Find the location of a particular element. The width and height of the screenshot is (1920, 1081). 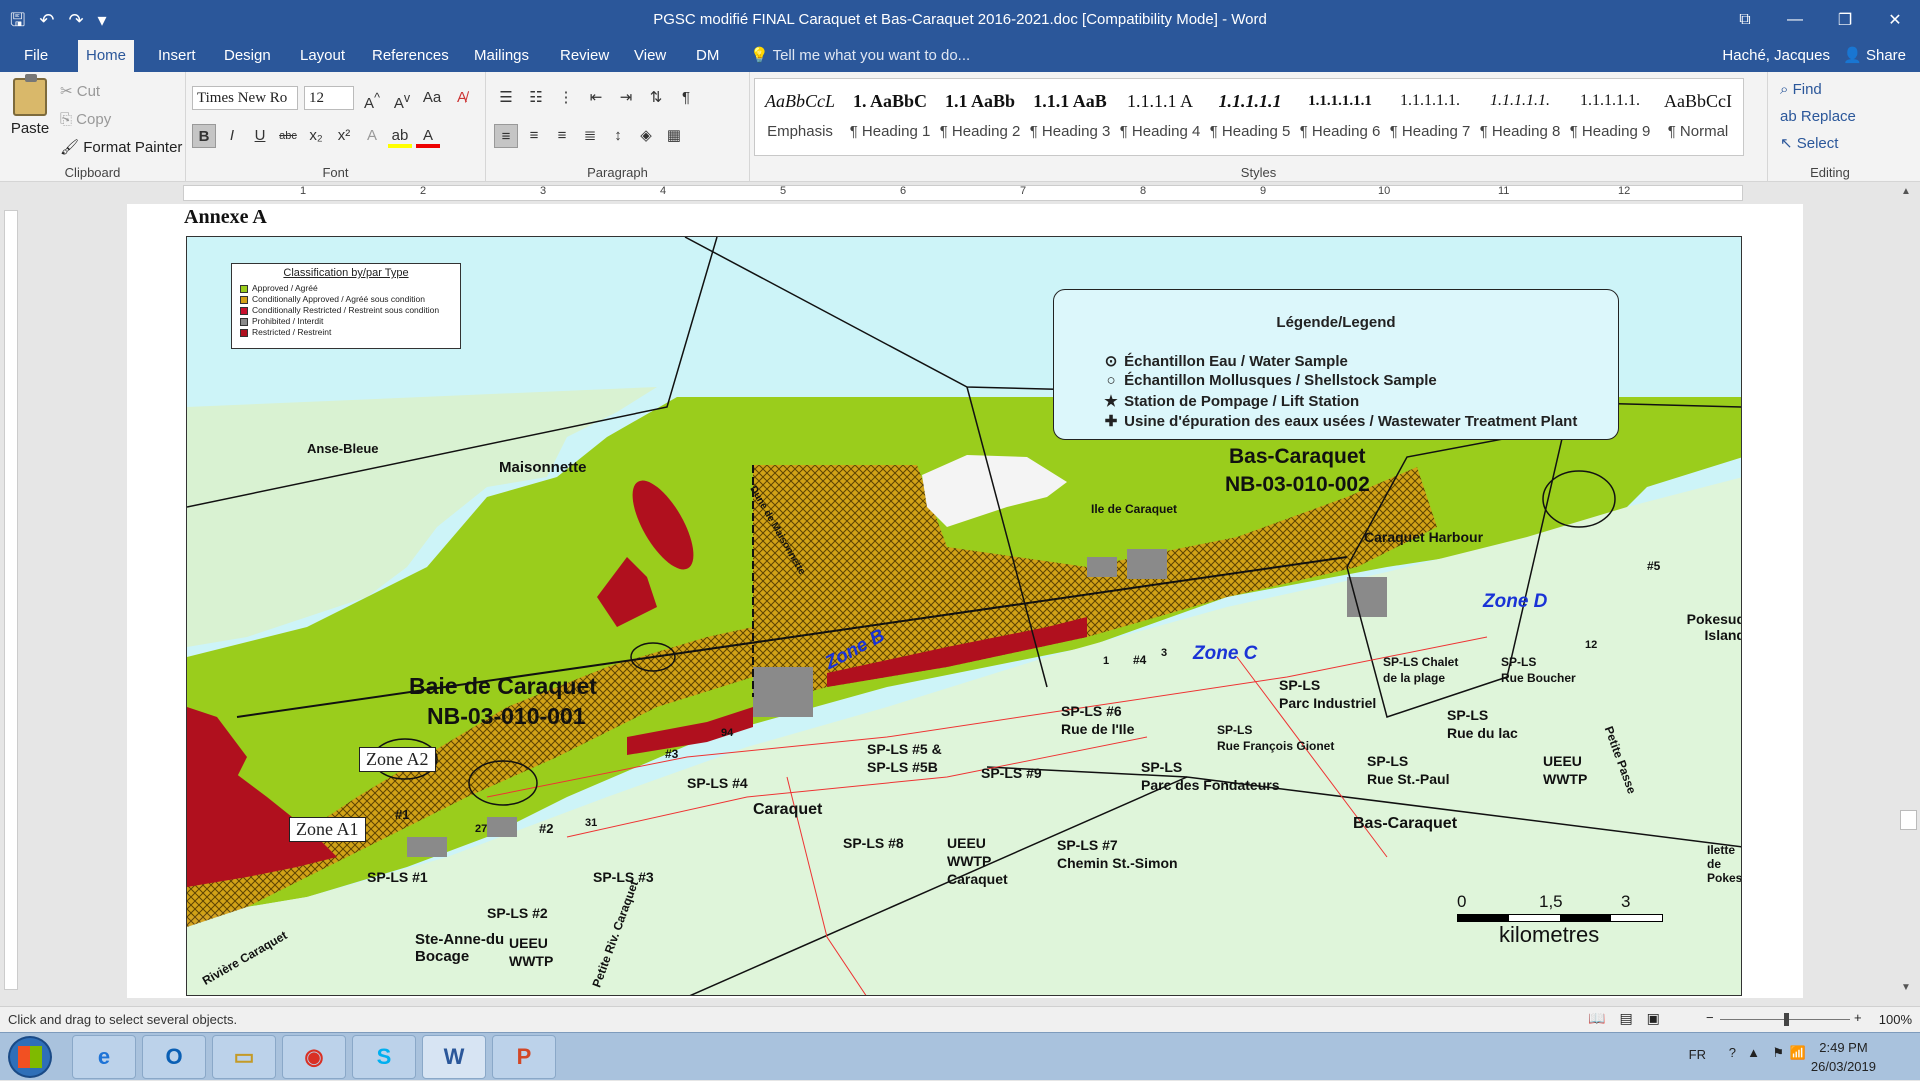

station-boucher: SP-LS is located at coordinates (1519, 662).